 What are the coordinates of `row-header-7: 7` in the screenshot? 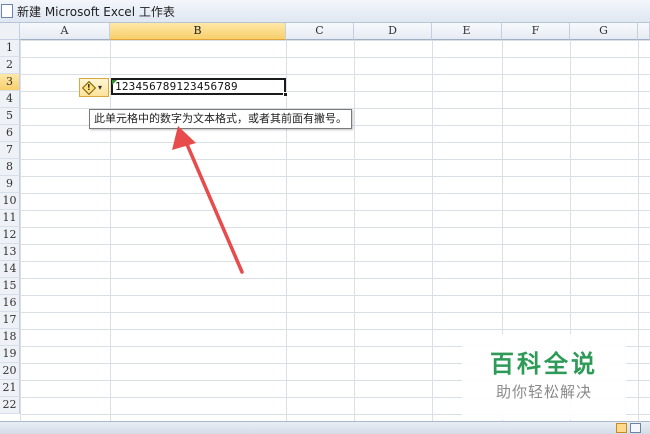 It's located at (10, 150).